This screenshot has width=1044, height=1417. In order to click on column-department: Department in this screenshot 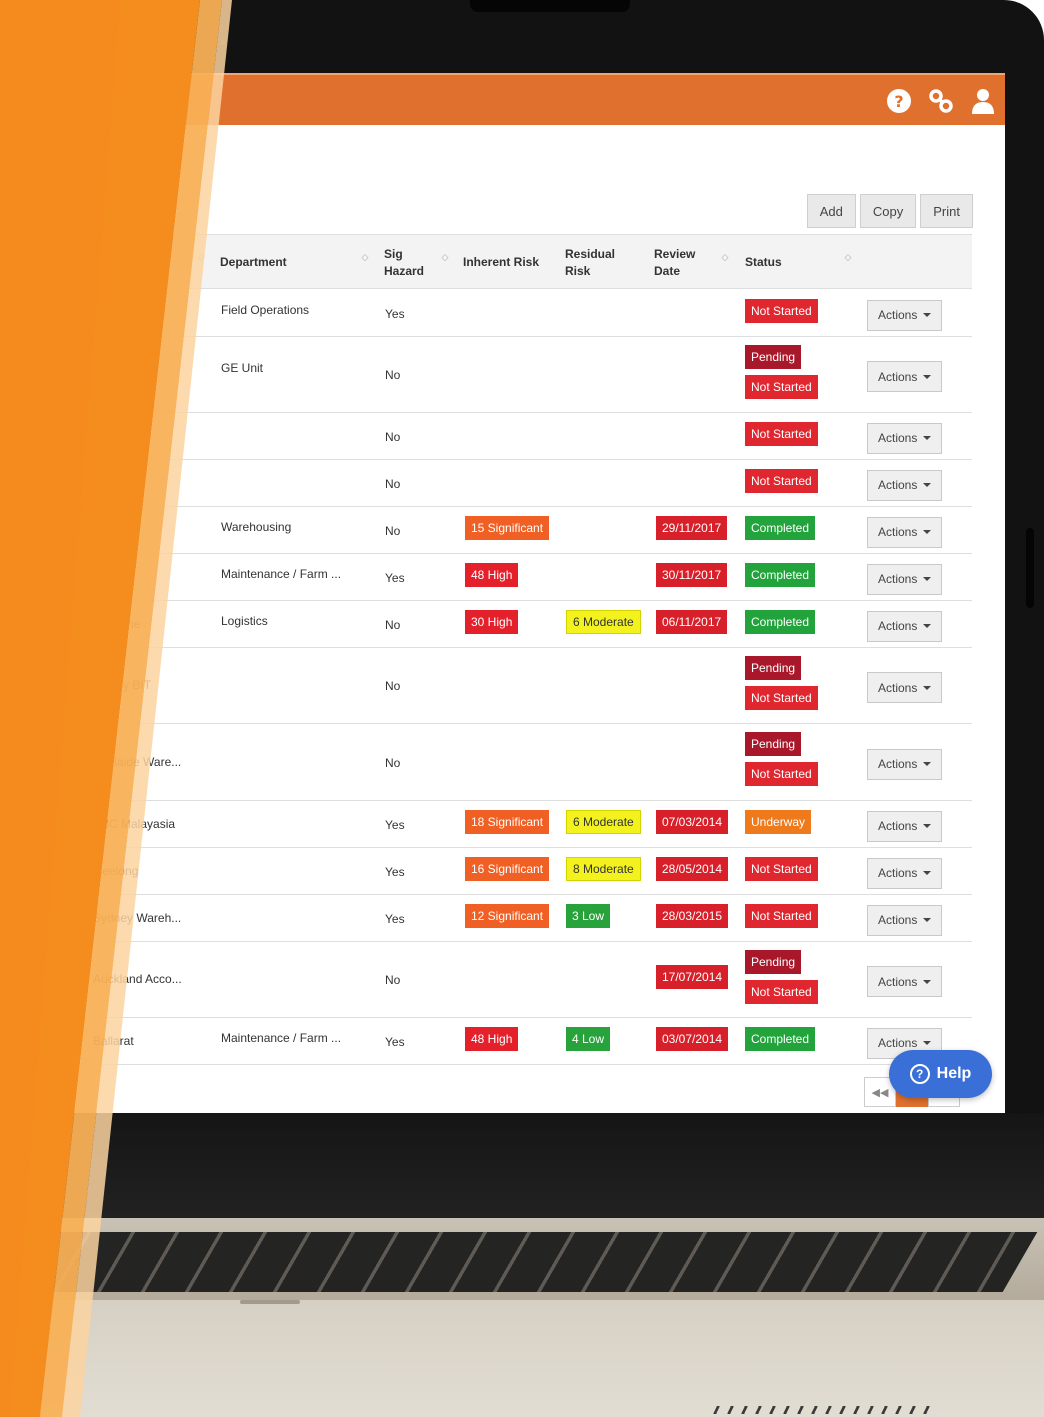, I will do `click(253, 262)`.